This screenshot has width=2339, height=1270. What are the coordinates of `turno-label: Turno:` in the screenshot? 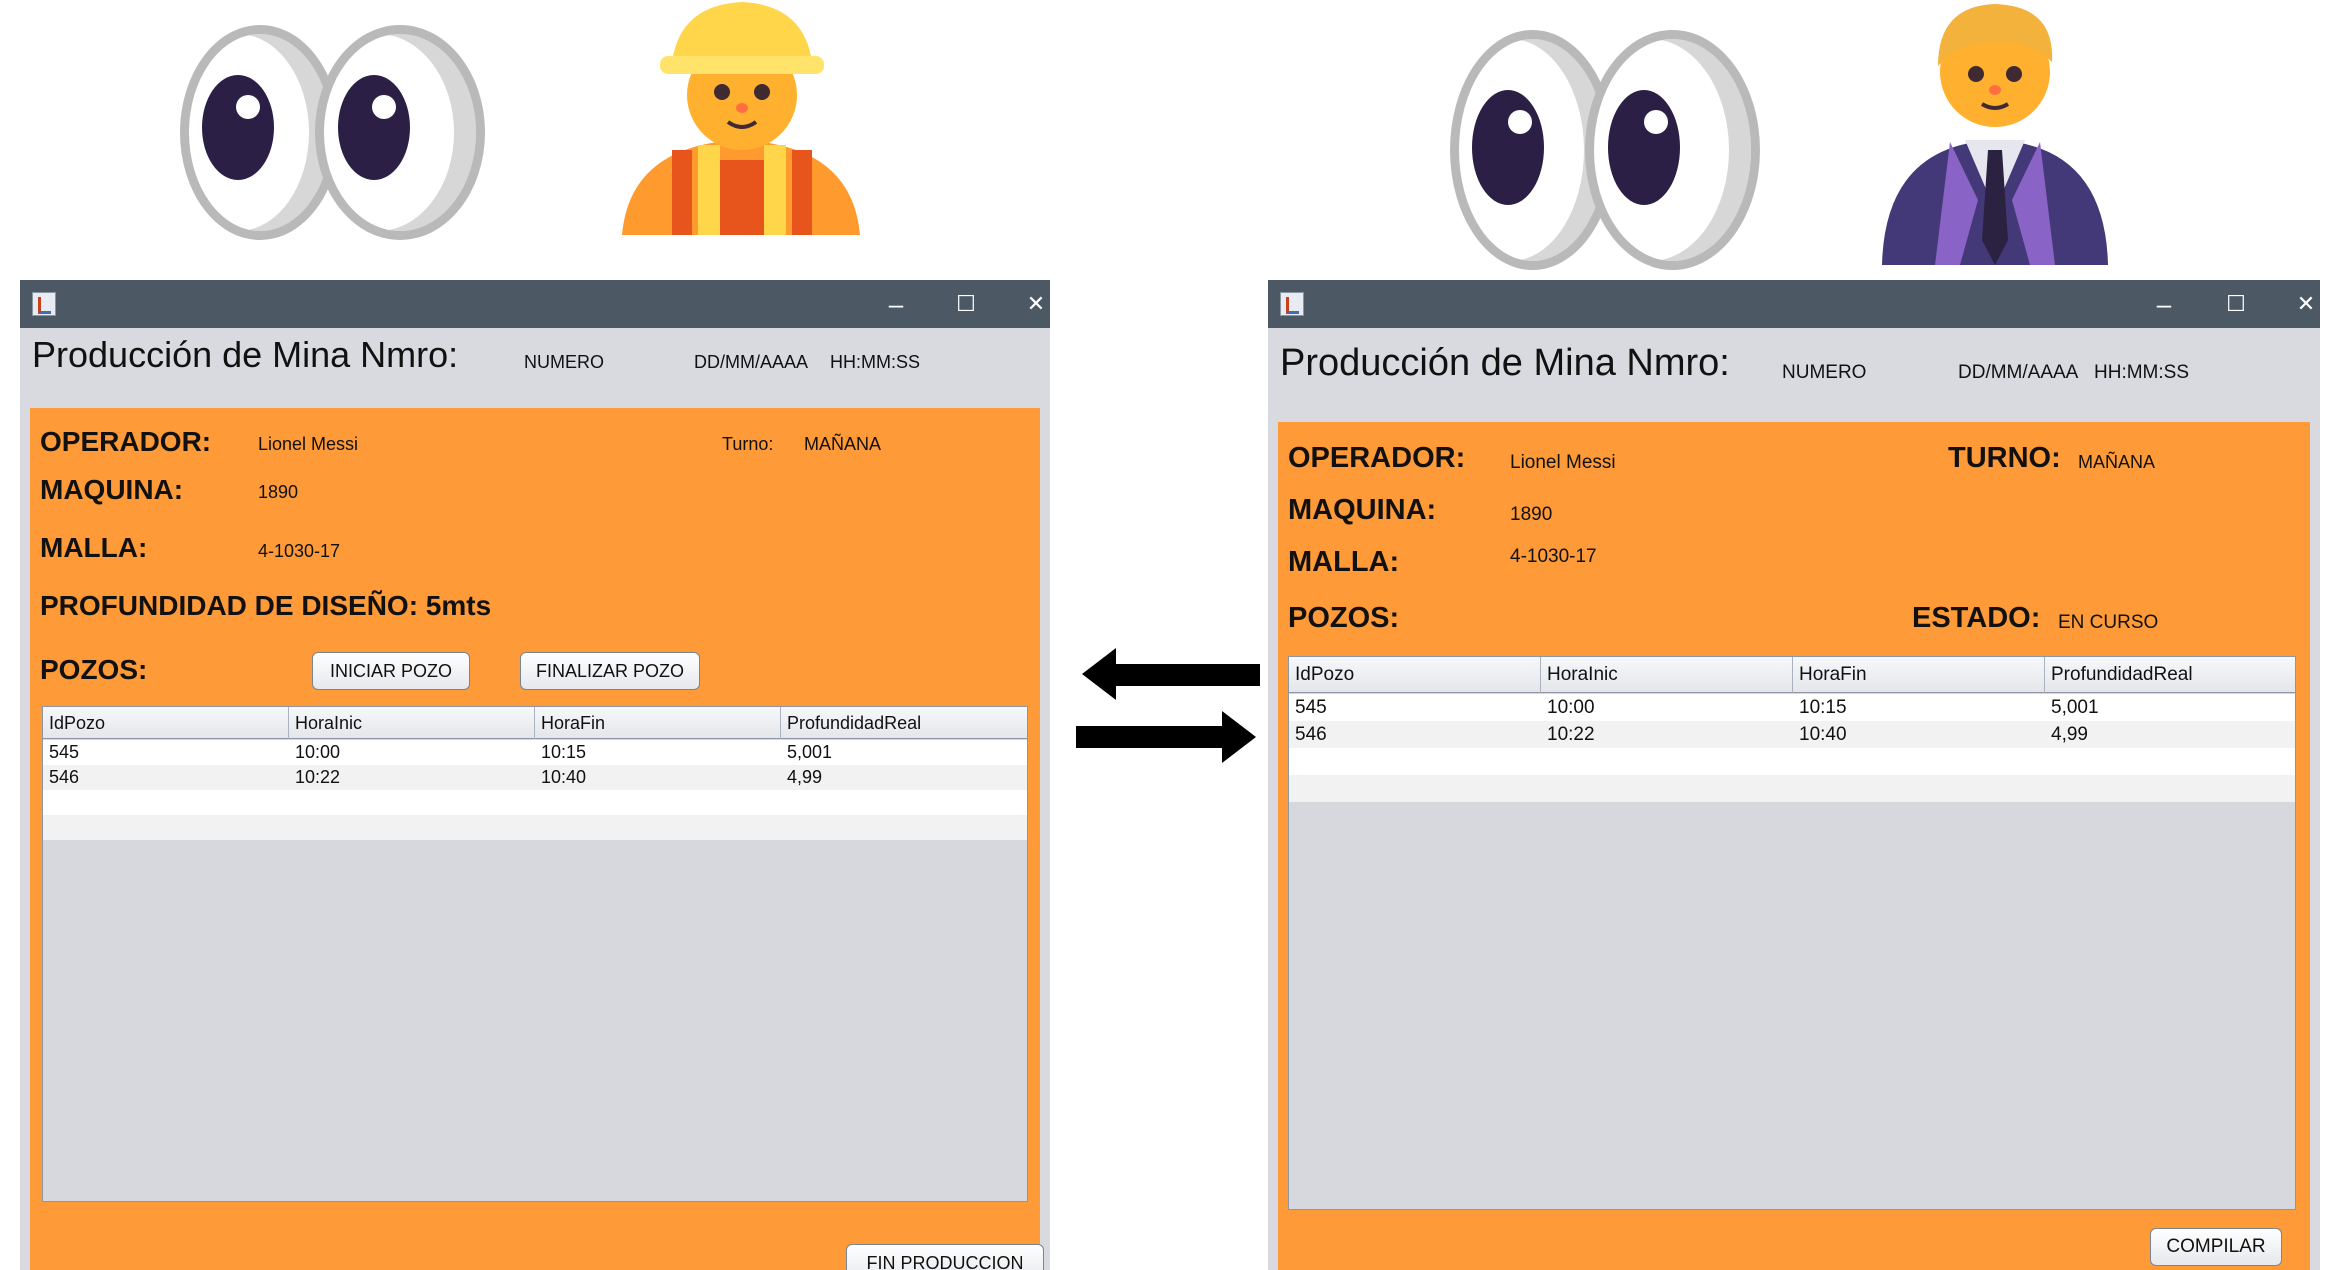 It's located at (748, 444).